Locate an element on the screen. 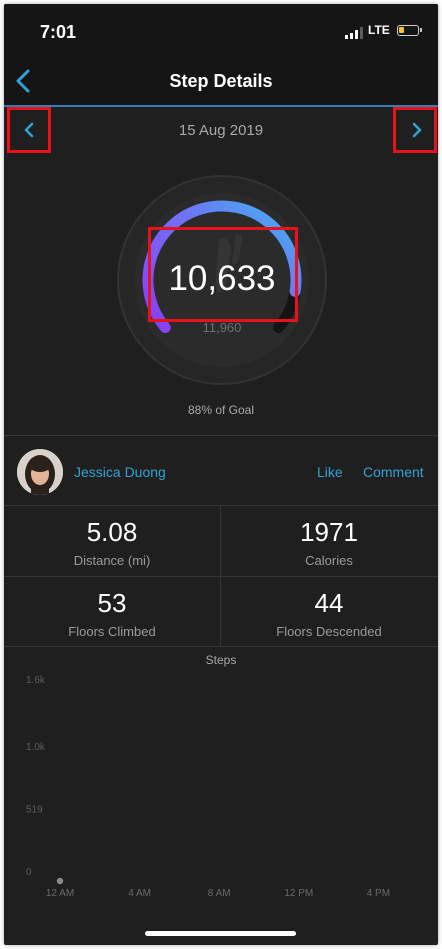 Image resolution: width=442 pixels, height=949 pixels. next-day-button is located at coordinates (415, 130).